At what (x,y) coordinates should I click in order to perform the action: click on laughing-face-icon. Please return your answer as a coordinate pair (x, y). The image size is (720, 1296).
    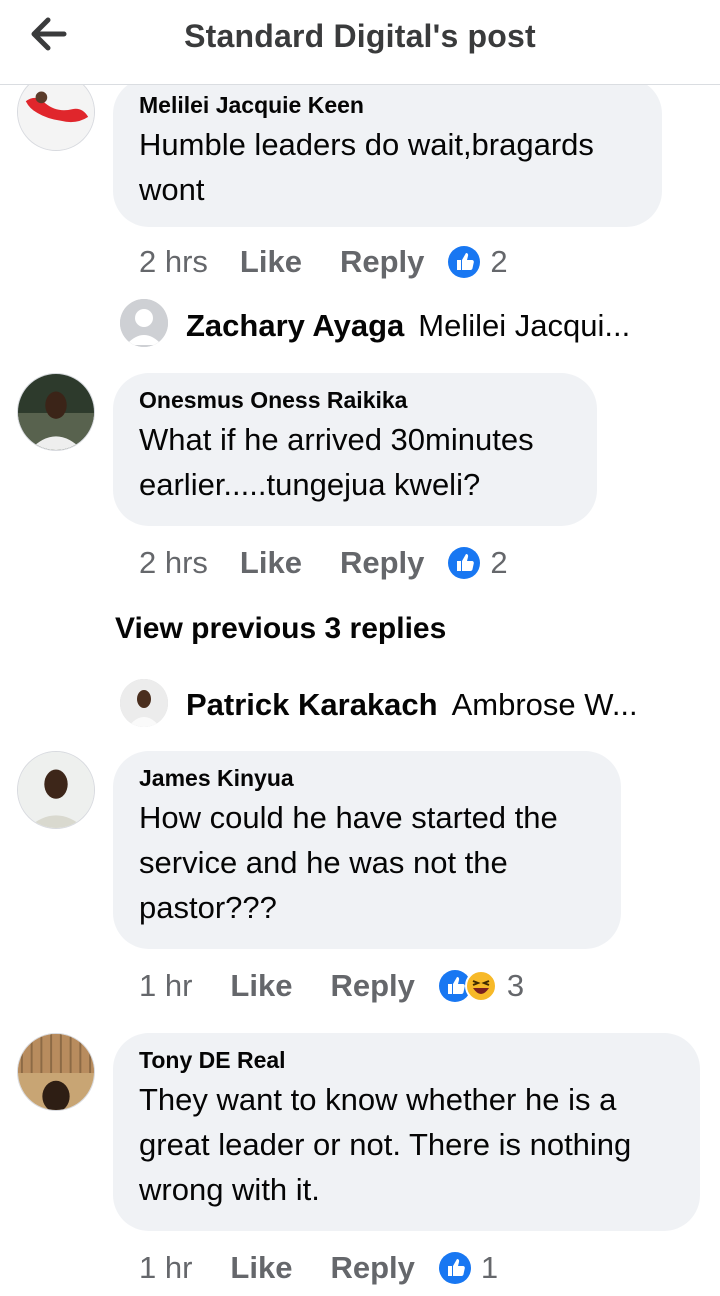
    Looking at the image, I should click on (480, 986).